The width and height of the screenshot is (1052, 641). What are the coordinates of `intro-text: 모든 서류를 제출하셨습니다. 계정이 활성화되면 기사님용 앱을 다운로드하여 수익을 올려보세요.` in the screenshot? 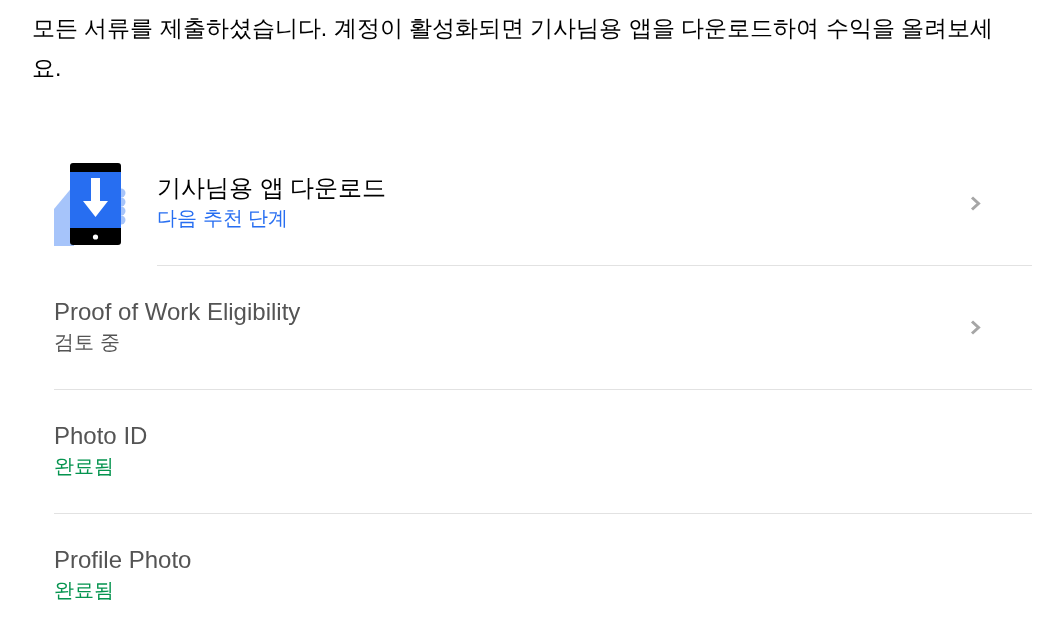 It's located at (512, 48).